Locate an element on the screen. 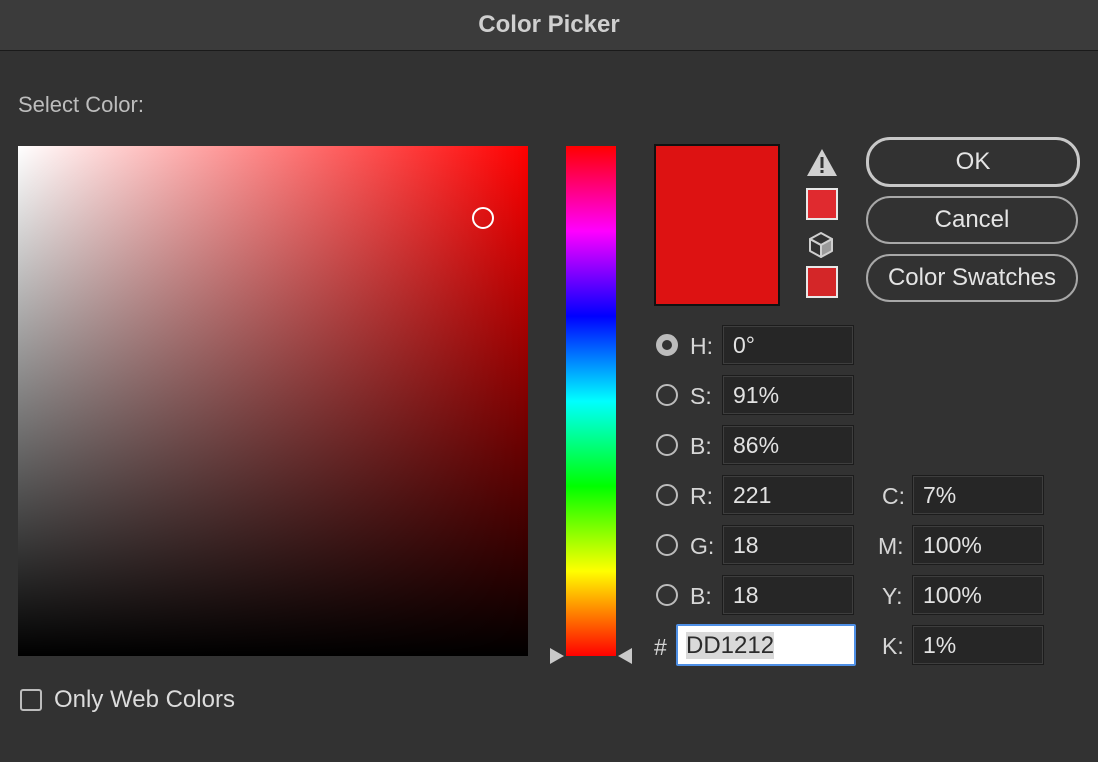 The image size is (1098, 762). select-color-label: Select Color: is located at coordinates (81, 104).